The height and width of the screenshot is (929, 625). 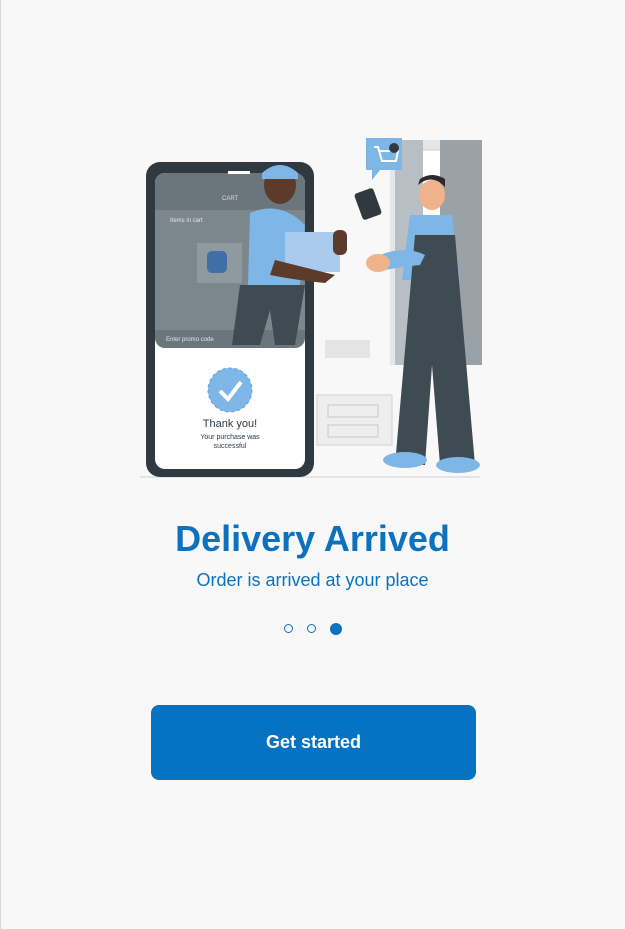 I want to click on page-indicator, so click(x=312, y=629).